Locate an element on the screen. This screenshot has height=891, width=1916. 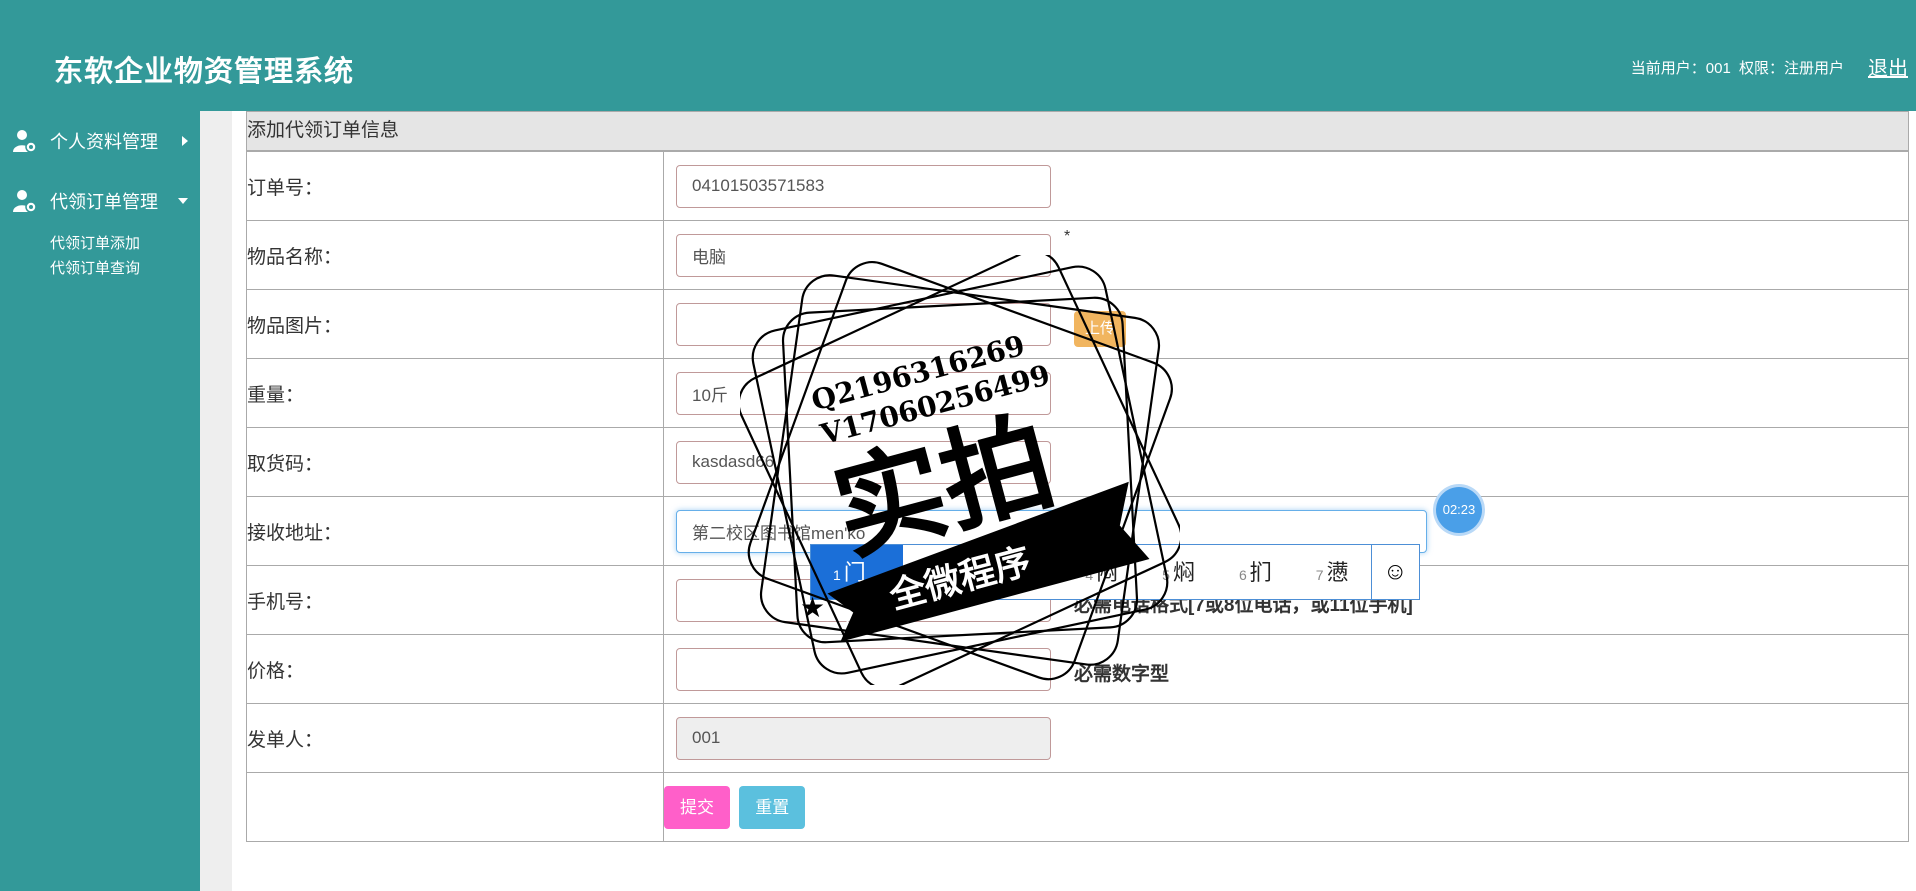
sidebar-item-profile: 个人资料管理 is located at coordinates (100, 141).